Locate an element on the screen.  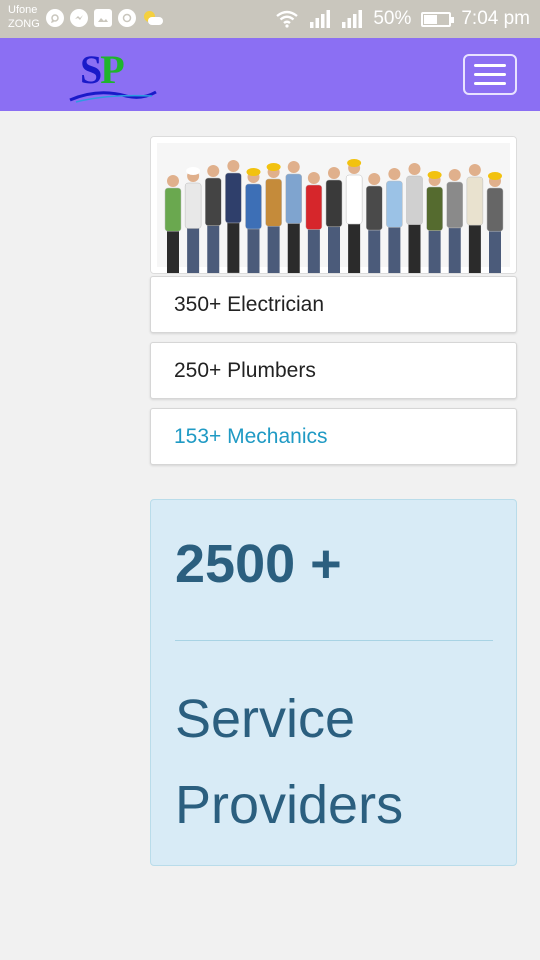
gallery-icon is located at coordinates (103, 18).